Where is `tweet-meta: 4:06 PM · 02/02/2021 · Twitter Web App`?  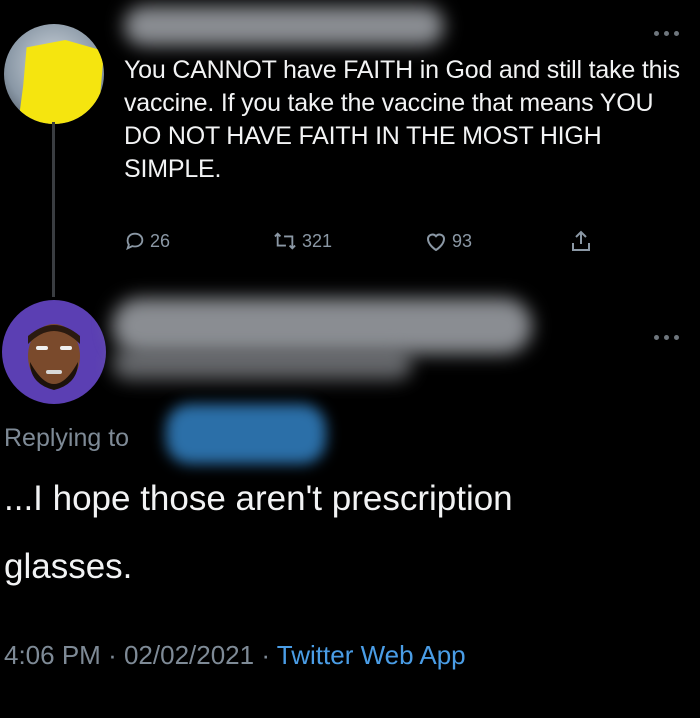
tweet-meta: 4:06 PM · 02/02/2021 · Twitter Web App is located at coordinates (235, 655).